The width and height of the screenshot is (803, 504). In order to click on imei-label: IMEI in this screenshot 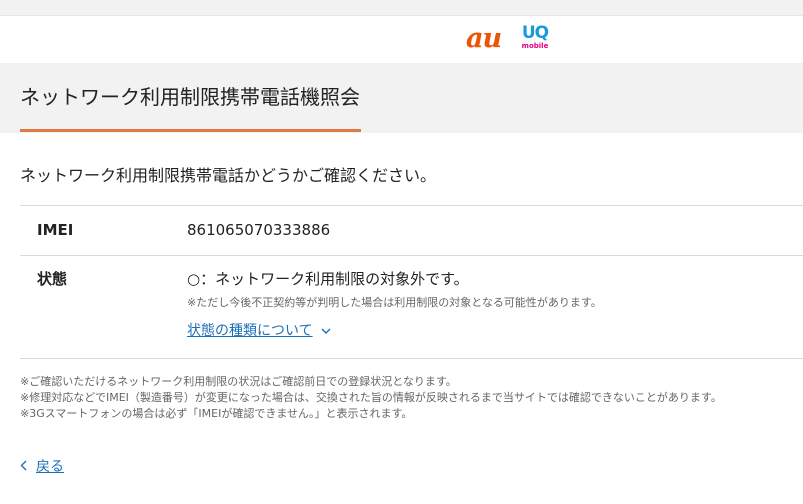, I will do `click(55, 230)`.